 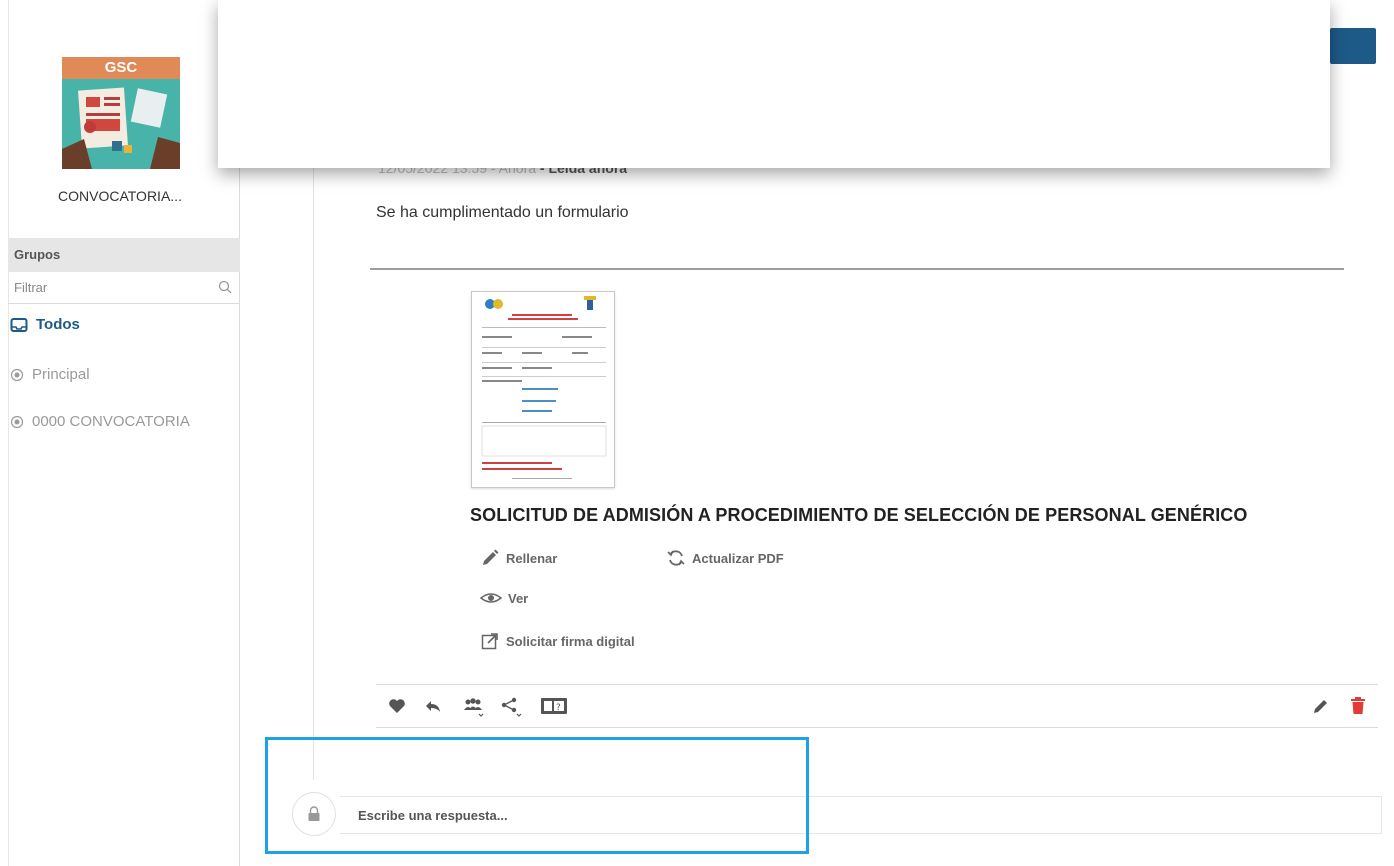 What do you see at coordinates (397, 706) in the screenshot?
I see `heart-icon` at bounding box center [397, 706].